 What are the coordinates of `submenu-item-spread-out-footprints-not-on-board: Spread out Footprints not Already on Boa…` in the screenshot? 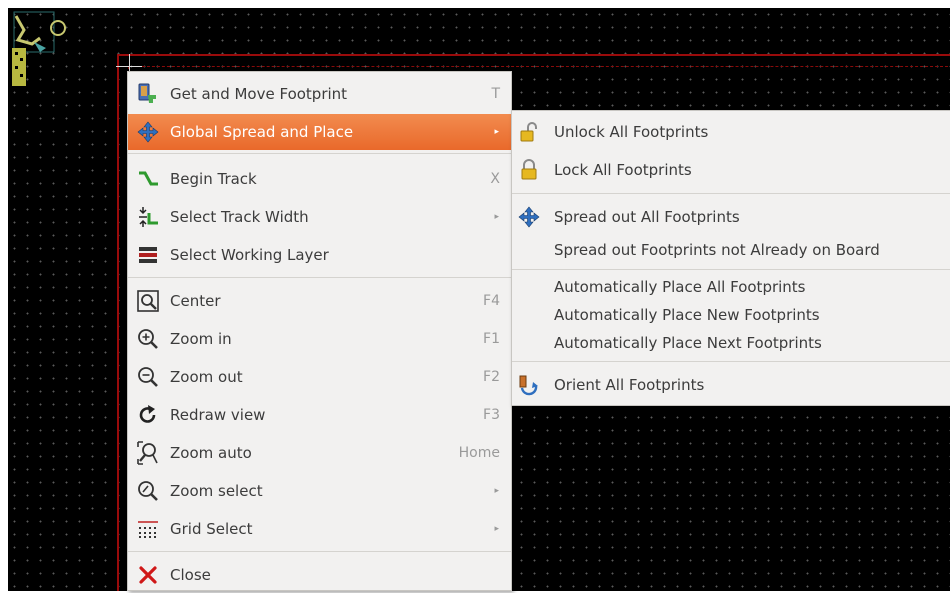 It's located at (731, 250).